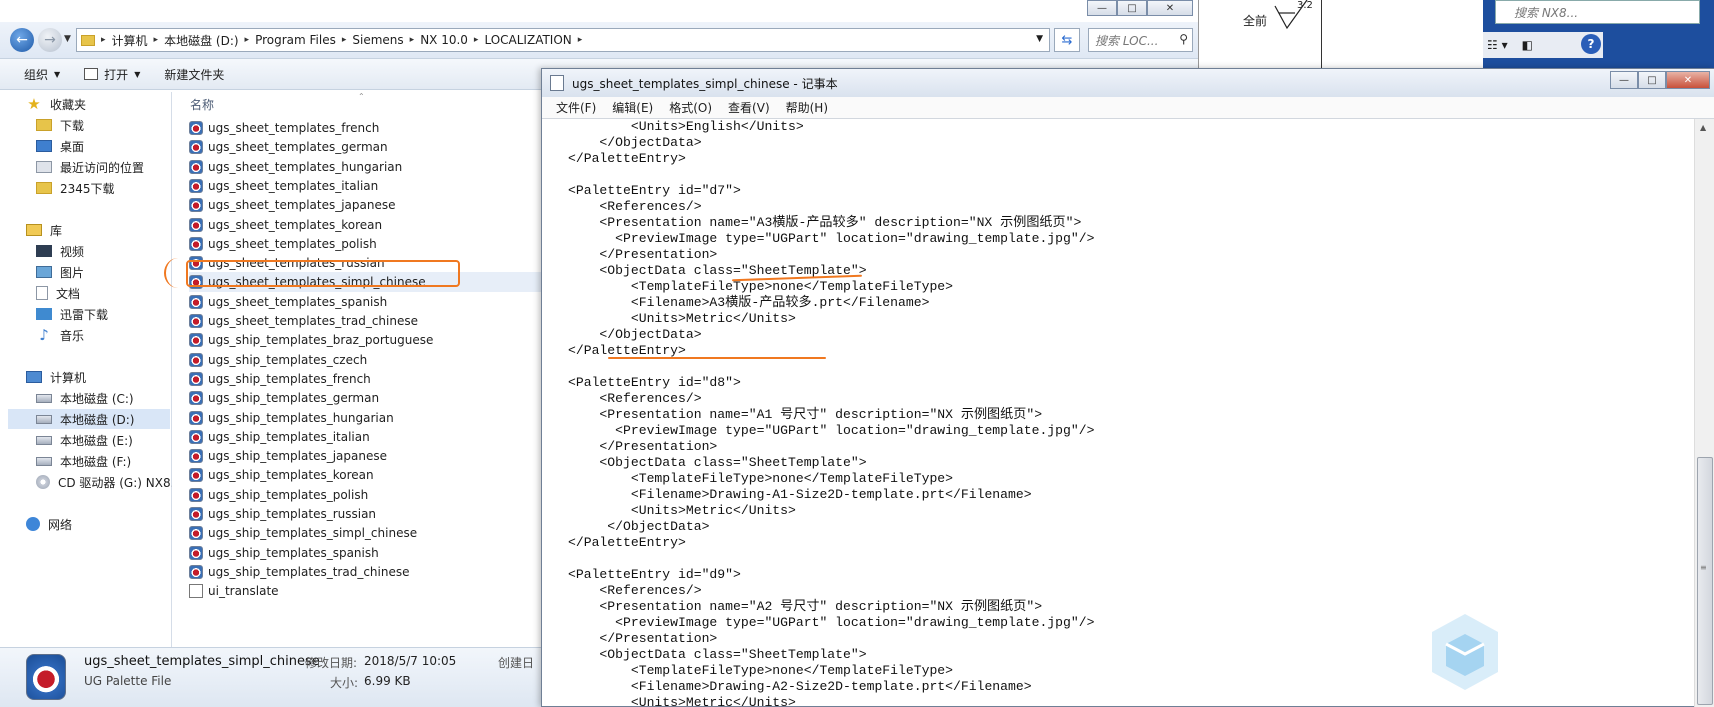 This screenshot has height=707, width=1714. I want to click on menu-file: 文件(F), so click(576, 107).